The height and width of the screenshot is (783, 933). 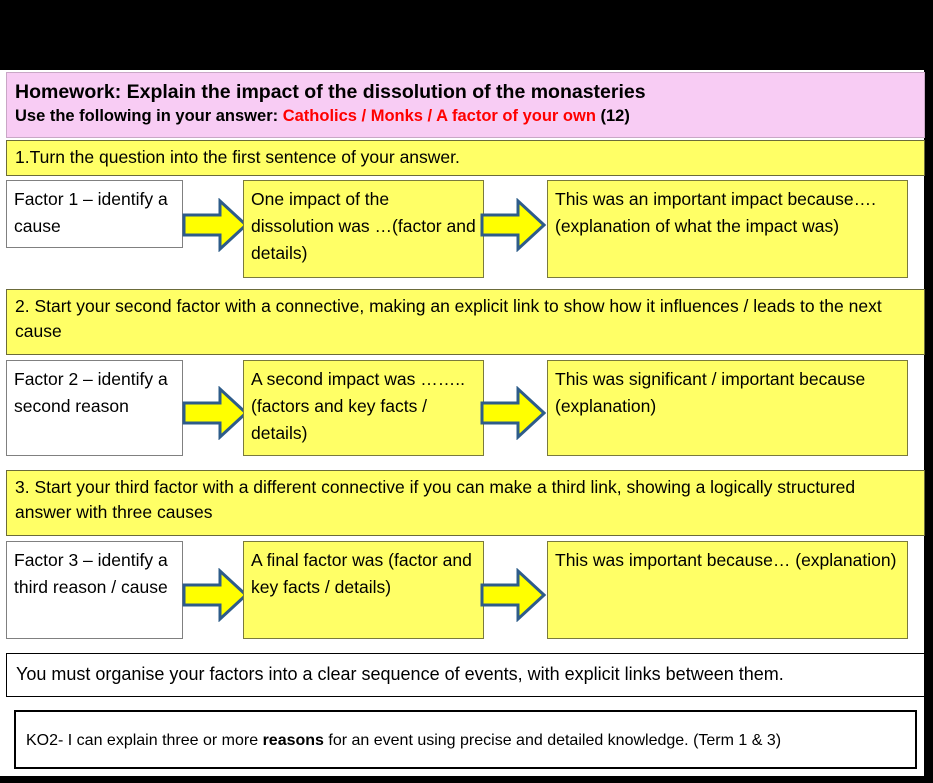 I want to click on top-black-band, so click(x=466, y=35).